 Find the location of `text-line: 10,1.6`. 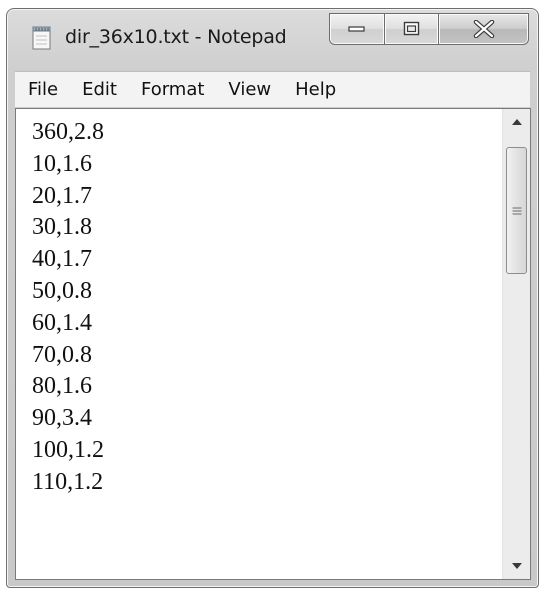

text-line: 10,1.6 is located at coordinates (62, 163).